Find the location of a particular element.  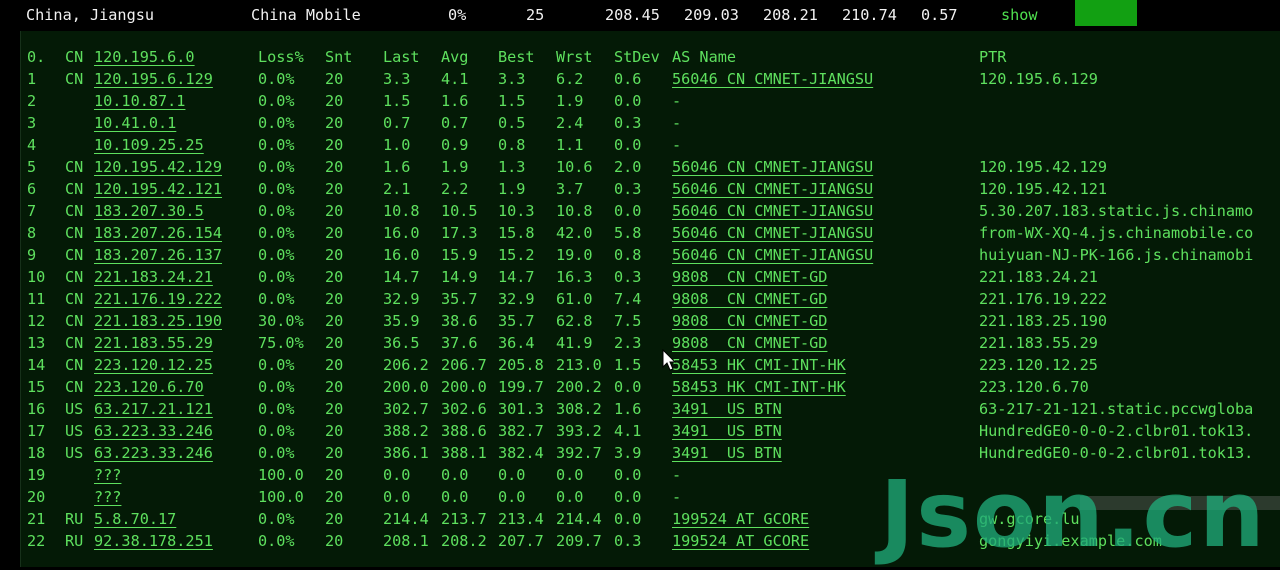

hop-number: 1 is located at coordinates (32, 79).